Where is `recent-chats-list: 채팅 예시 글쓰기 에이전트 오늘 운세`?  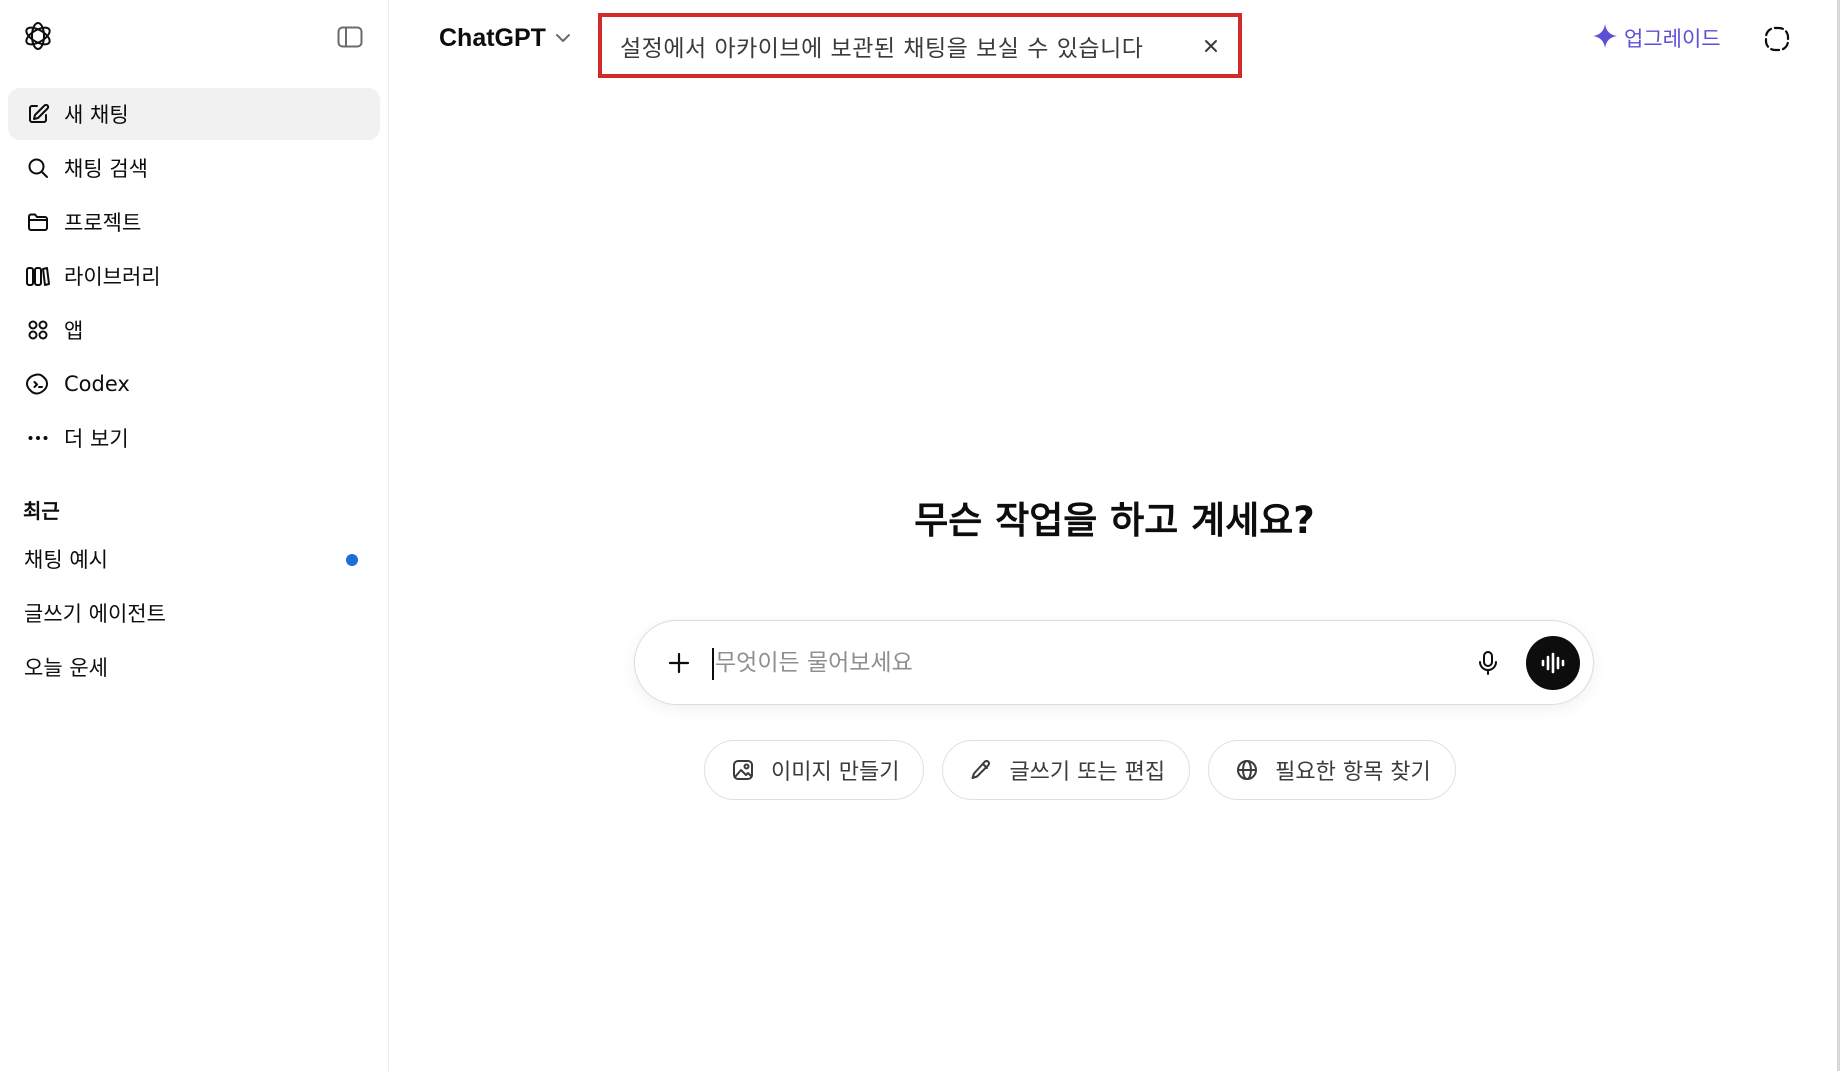
recent-chats-list: 채팅 예시 글쓰기 에이전트 오늘 운세 is located at coordinates (194, 613).